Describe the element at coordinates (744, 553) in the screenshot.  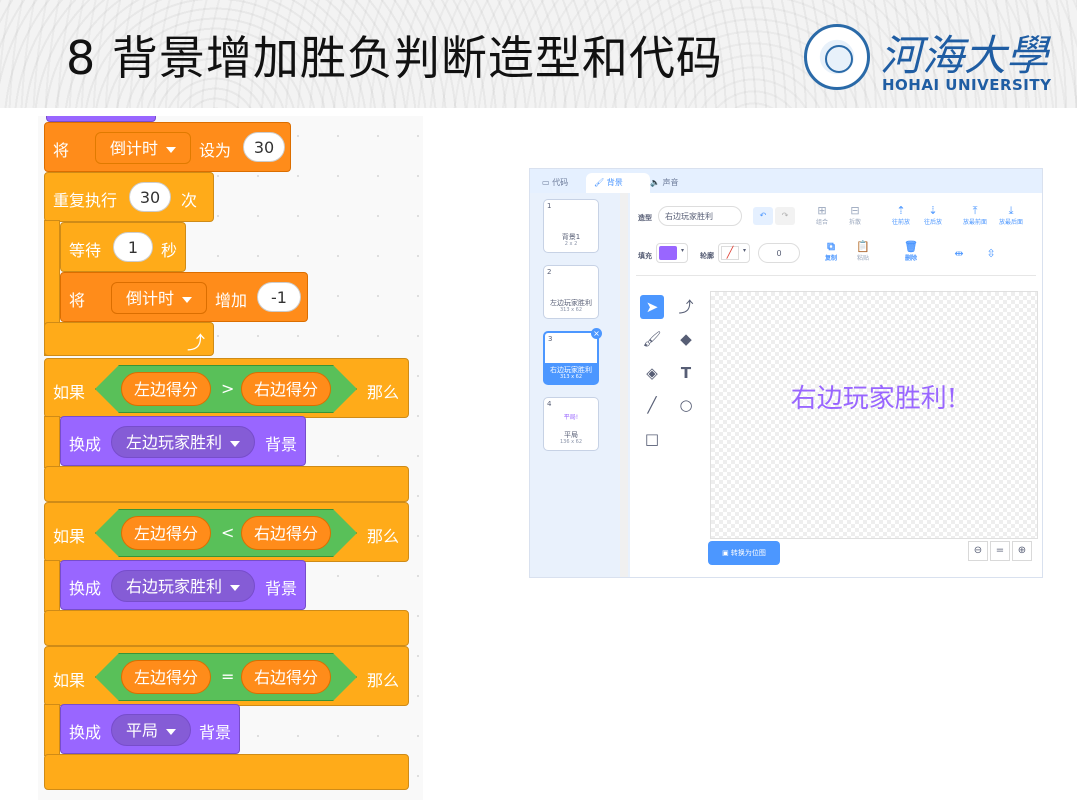
I see `convert-to-bitmap-button: ▣ 转换为位图` at that location.